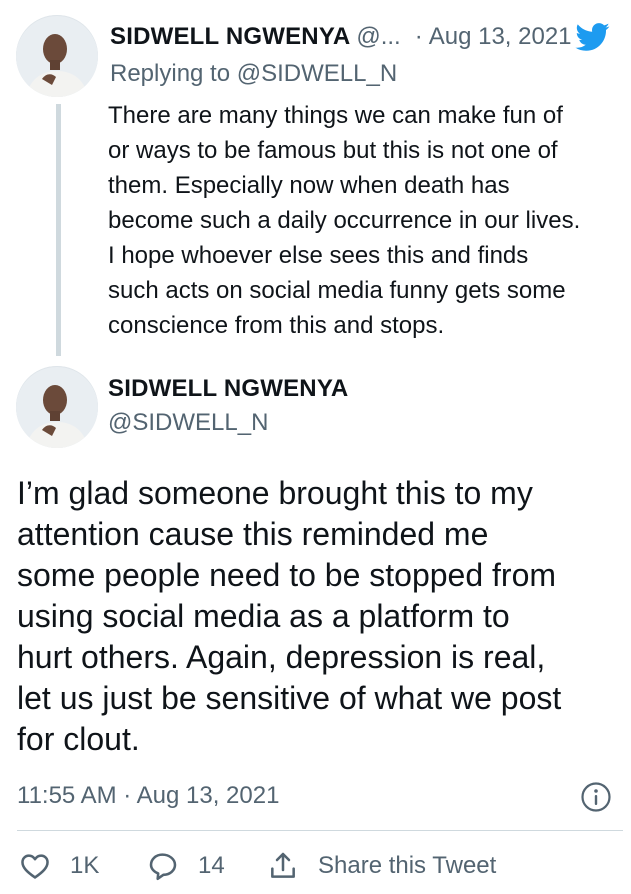 This screenshot has height=894, width=631. What do you see at coordinates (188, 423) in the screenshot?
I see `main-author-handle: @SIDWELL_N` at bounding box center [188, 423].